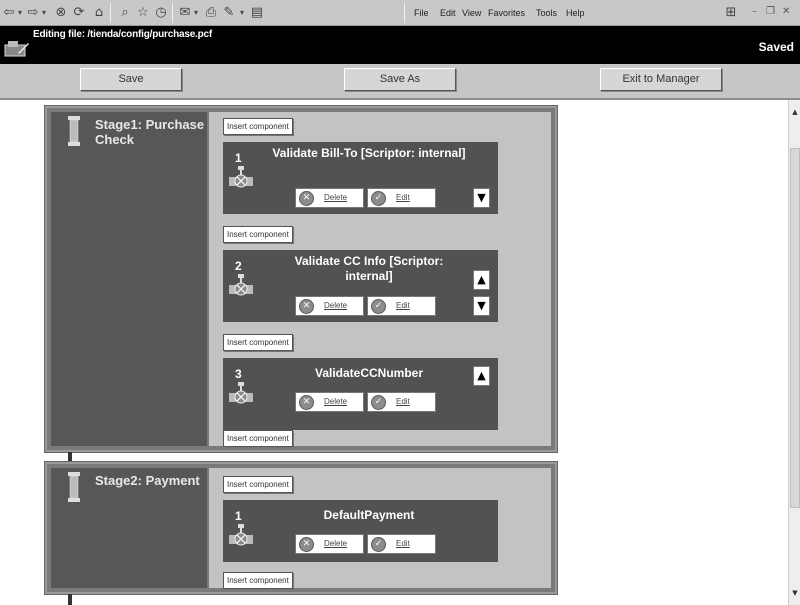 This screenshot has height=605, width=800. What do you see at coordinates (238, 266) in the screenshot?
I see `component-index: 2` at bounding box center [238, 266].